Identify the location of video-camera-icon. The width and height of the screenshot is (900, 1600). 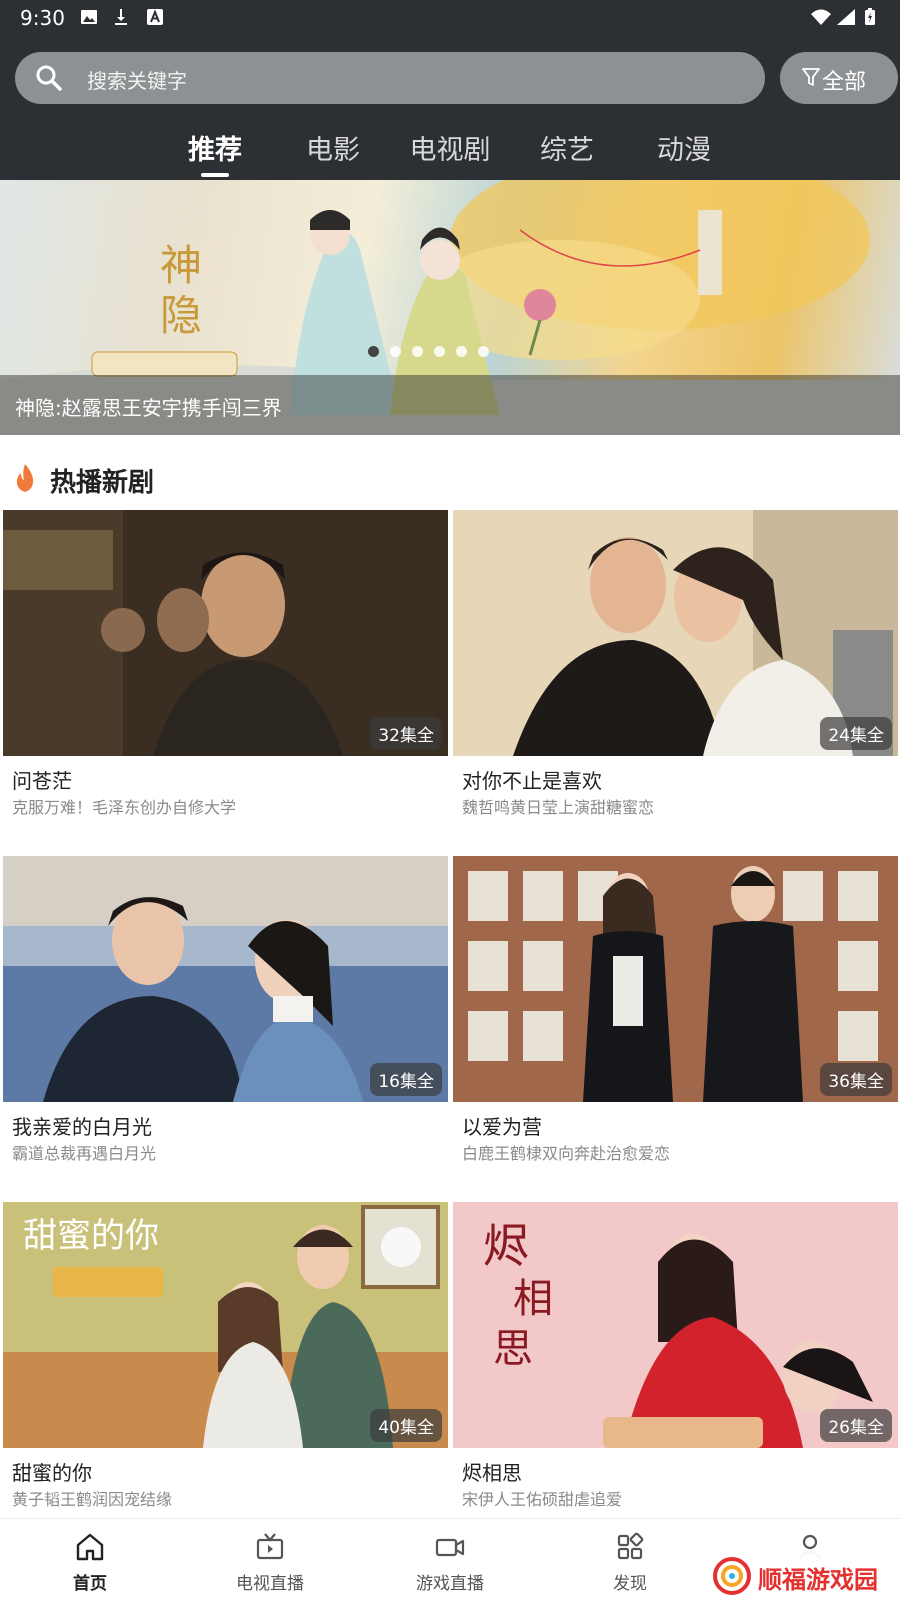
(450, 1547).